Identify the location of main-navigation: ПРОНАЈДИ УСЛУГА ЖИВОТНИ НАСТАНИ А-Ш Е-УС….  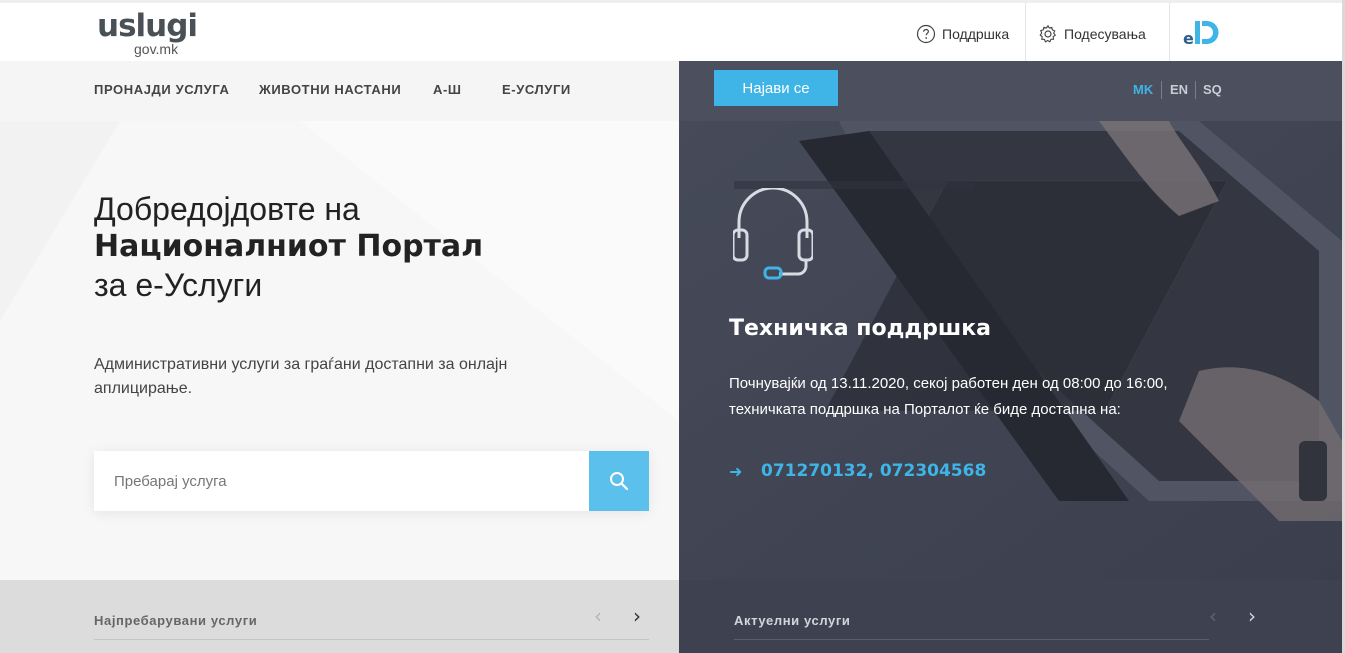
(339, 91).